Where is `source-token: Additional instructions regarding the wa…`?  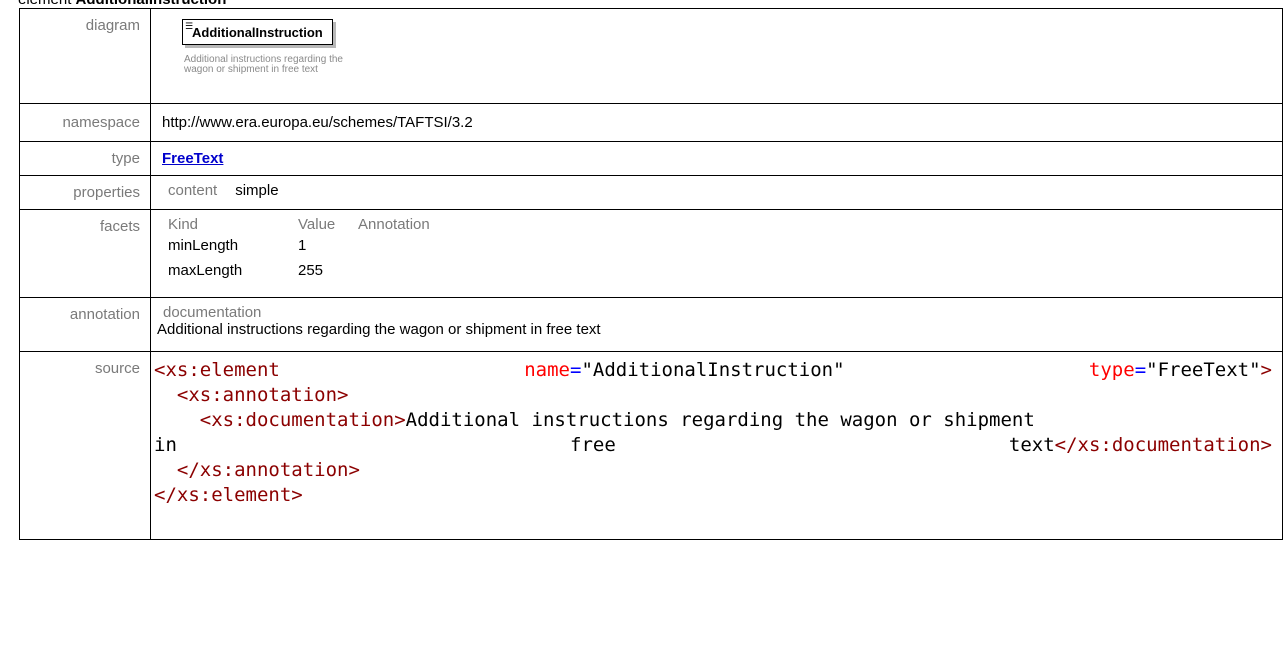 source-token: Additional instructions regarding the wa… is located at coordinates (720, 420).